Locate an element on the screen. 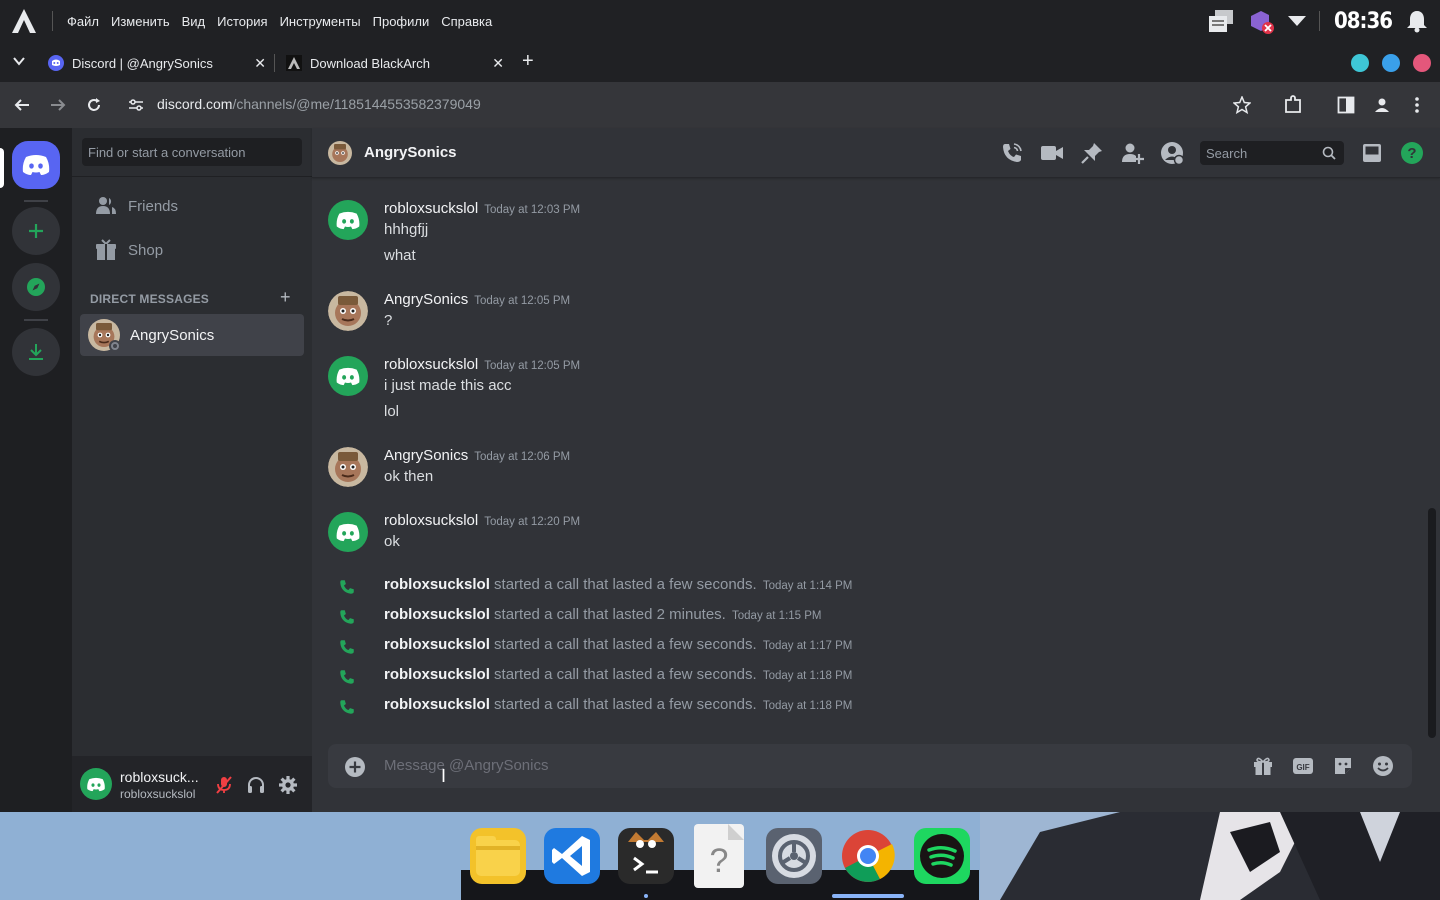 The height and width of the screenshot is (900, 1440). back-arrow-icon is located at coordinates (22, 105).